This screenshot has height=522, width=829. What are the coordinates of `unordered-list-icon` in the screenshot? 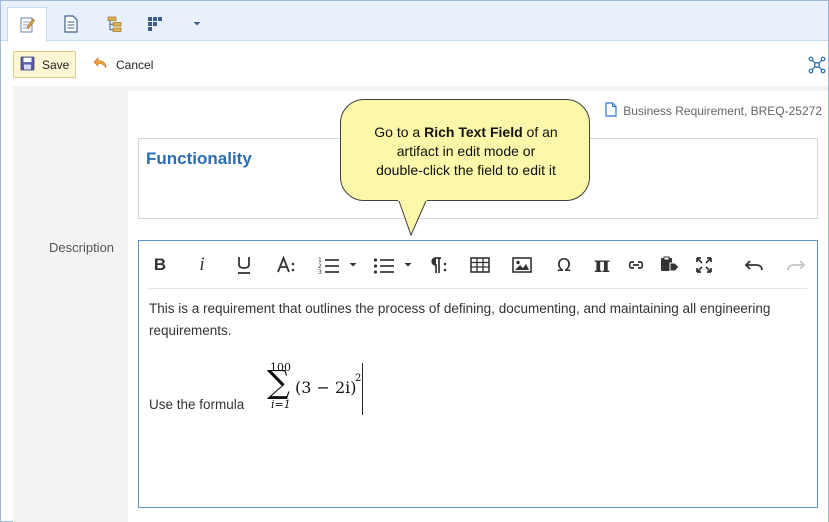 It's located at (384, 265).